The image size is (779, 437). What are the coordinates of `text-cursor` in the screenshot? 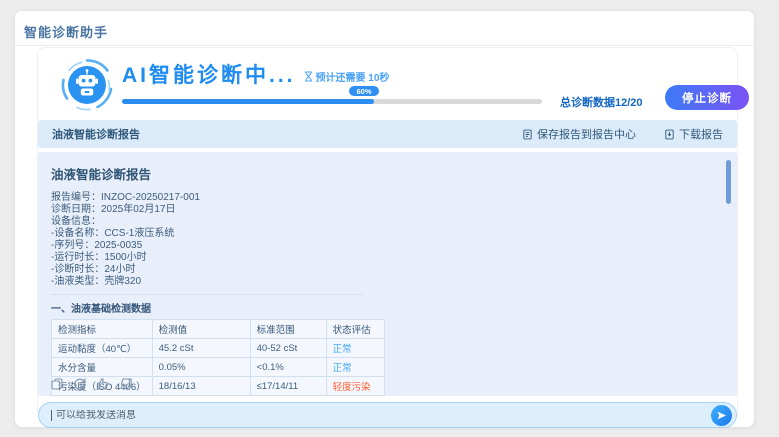 It's located at (51, 415).